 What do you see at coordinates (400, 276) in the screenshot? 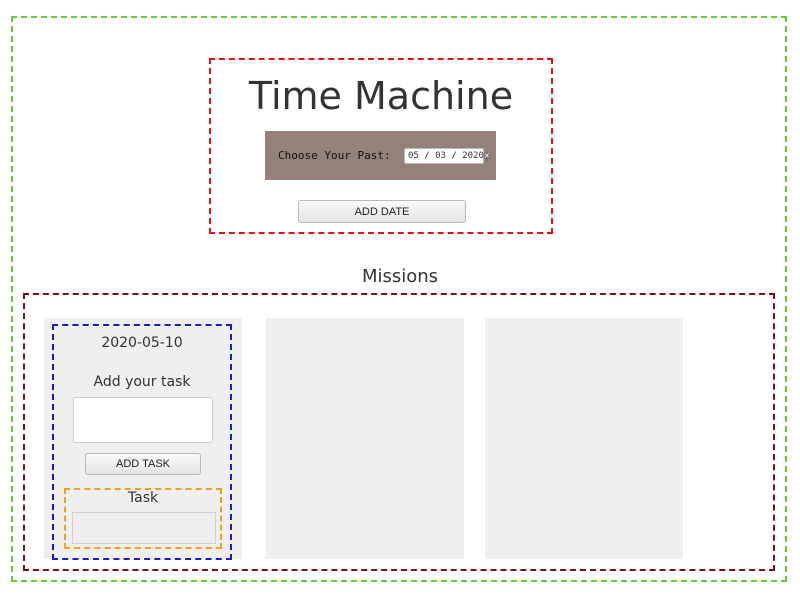
I see `missions-title: Missions` at bounding box center [400, 276].